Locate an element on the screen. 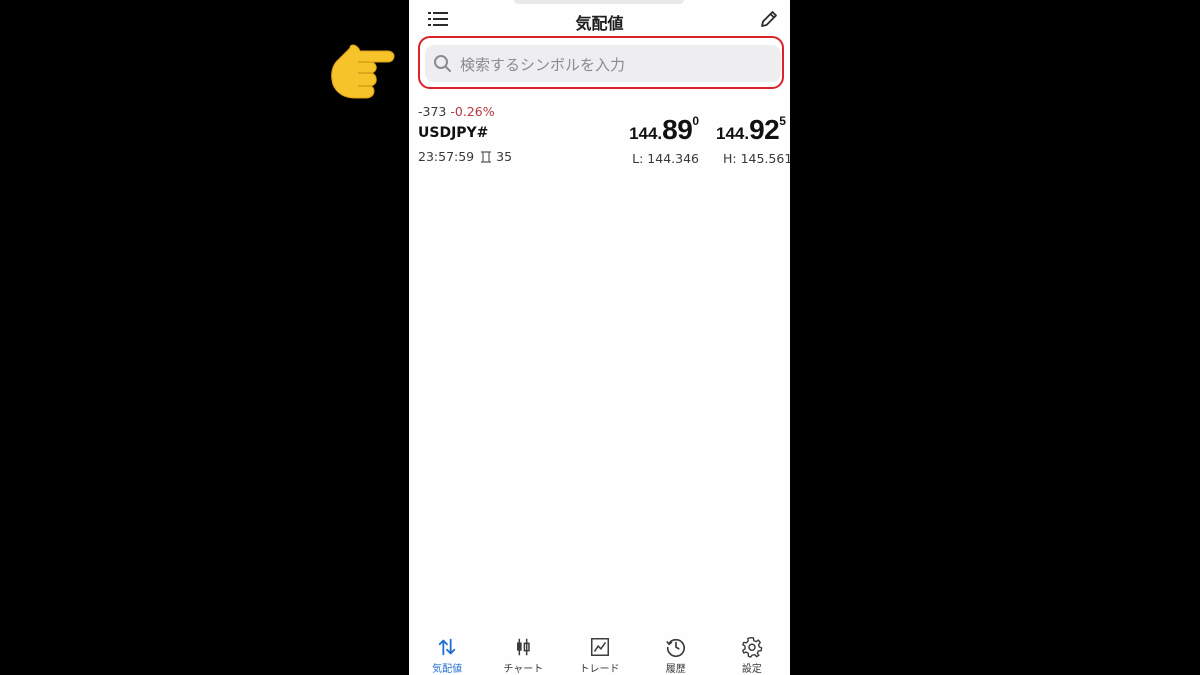 The height and width of the screenshot is (675, 1200). tab-settings-label: 設定 is located at coordinates (751, 669).